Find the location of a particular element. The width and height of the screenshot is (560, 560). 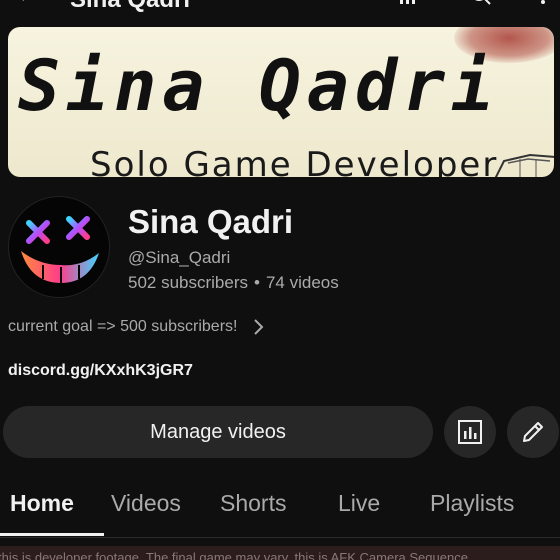

car-sketch-icon is located at coordinates (524, 165).